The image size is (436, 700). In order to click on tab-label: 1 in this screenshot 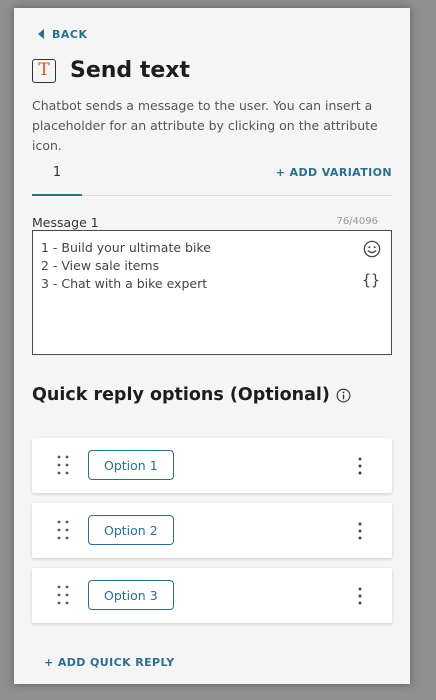, I will do `click(57, 172)`.